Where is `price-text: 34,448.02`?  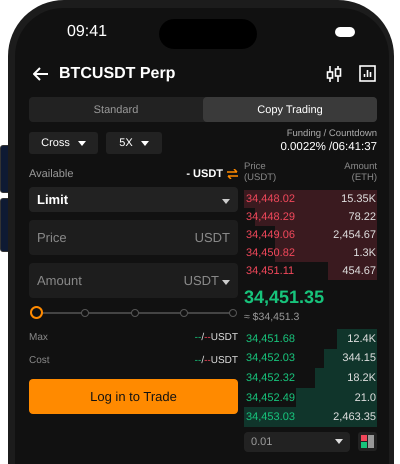 price-text: 34,448.02 is located at coordinates (270, 199).